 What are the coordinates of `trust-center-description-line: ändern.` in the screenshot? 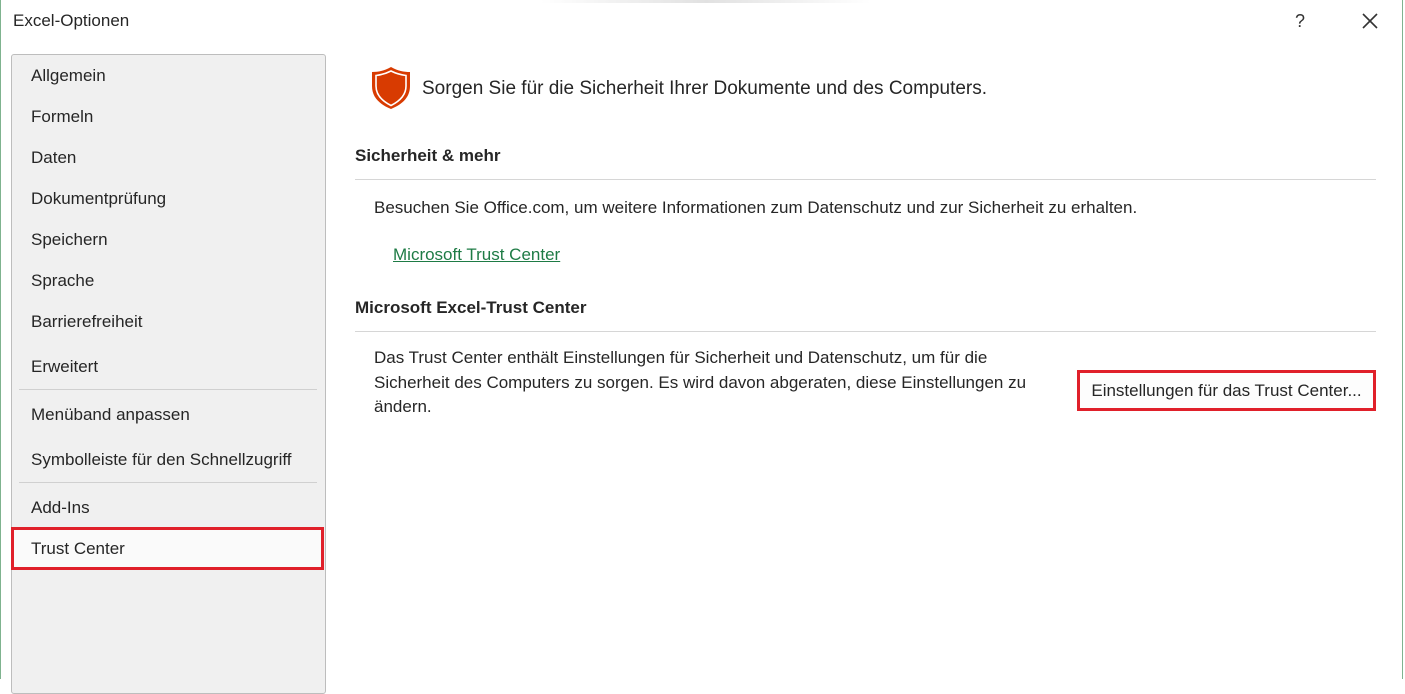 It's located at (403, 406).